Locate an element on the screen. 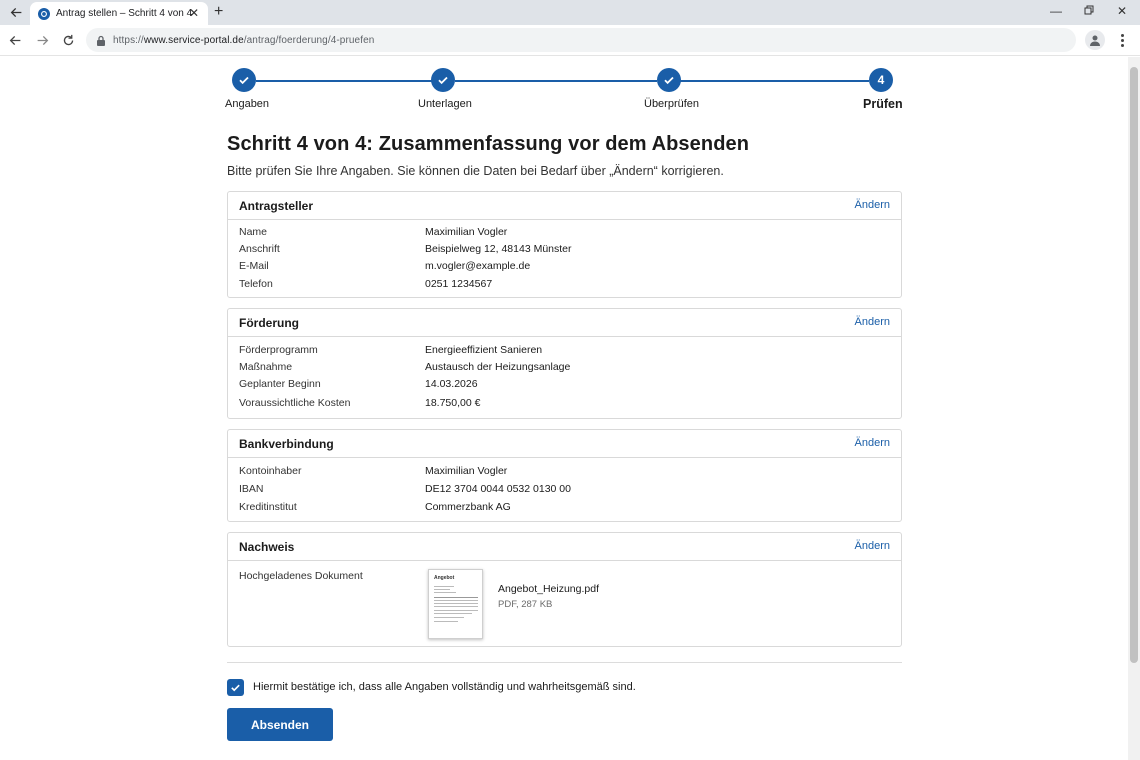 Image resolution: width=1140 pixels, height=760 pixels. browser-tab: Antrag stellen – Schritt 4 von 4 ✕ is located at coordinates (119, 13).